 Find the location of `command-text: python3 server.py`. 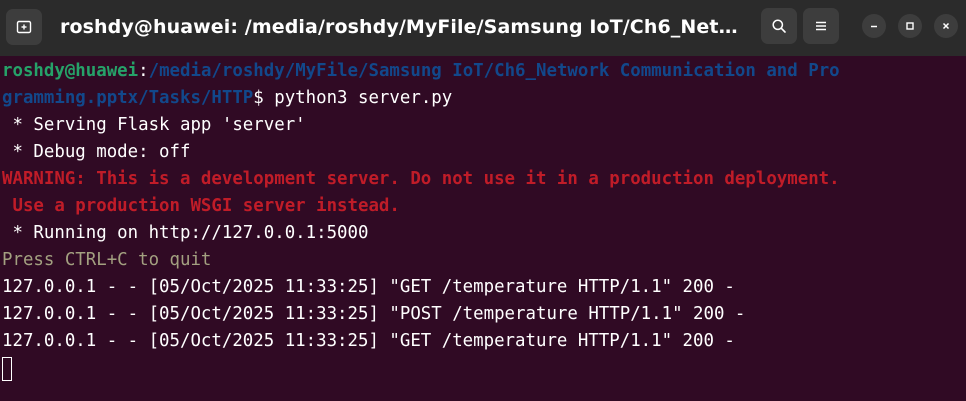

command-text: python3 server.py is located at coordinates (363, 98).